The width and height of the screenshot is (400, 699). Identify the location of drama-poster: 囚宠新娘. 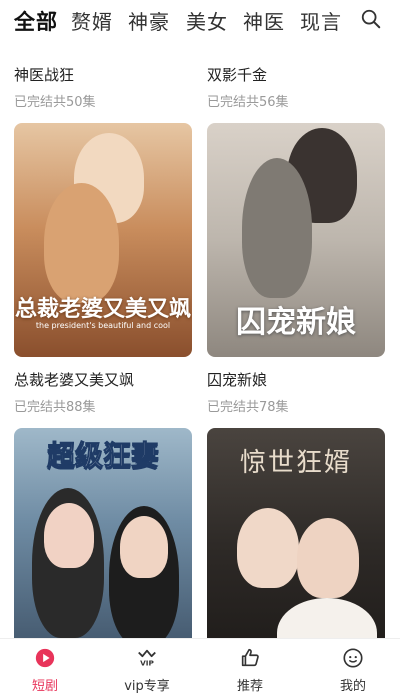
(296, 240).